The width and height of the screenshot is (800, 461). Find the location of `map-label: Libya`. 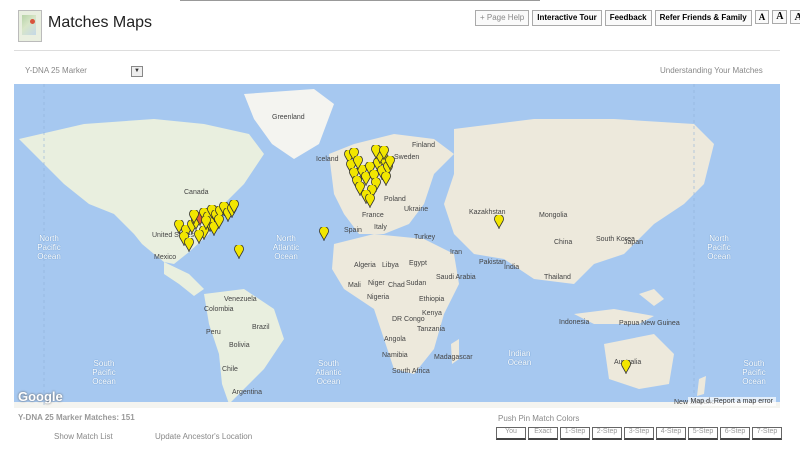

map-label: Libya is located at coordinates (390, 265).